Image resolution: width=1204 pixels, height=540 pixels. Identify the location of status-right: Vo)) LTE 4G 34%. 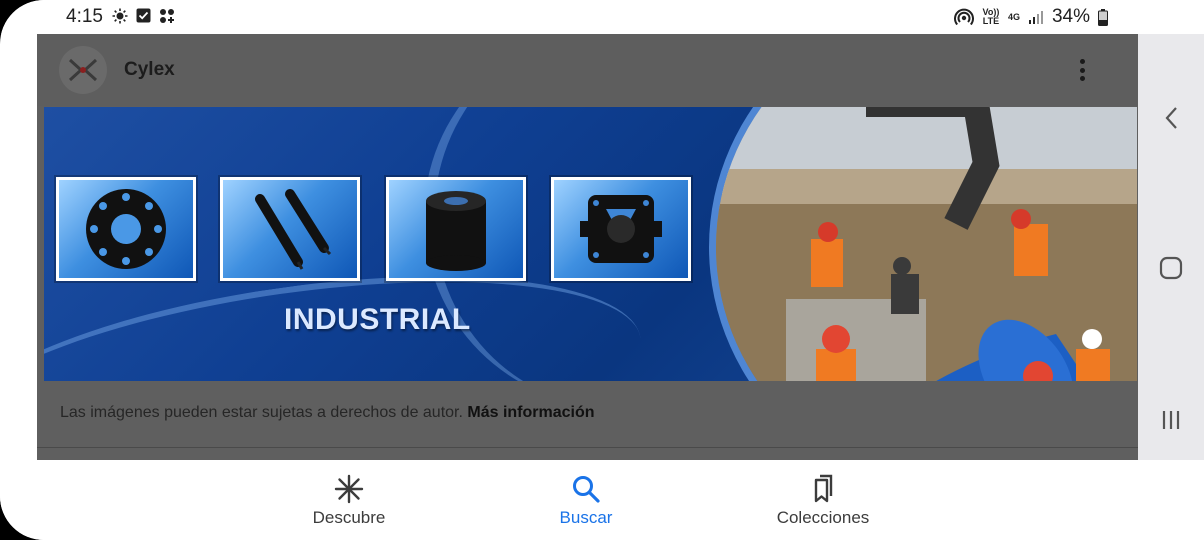
(1030, 17).